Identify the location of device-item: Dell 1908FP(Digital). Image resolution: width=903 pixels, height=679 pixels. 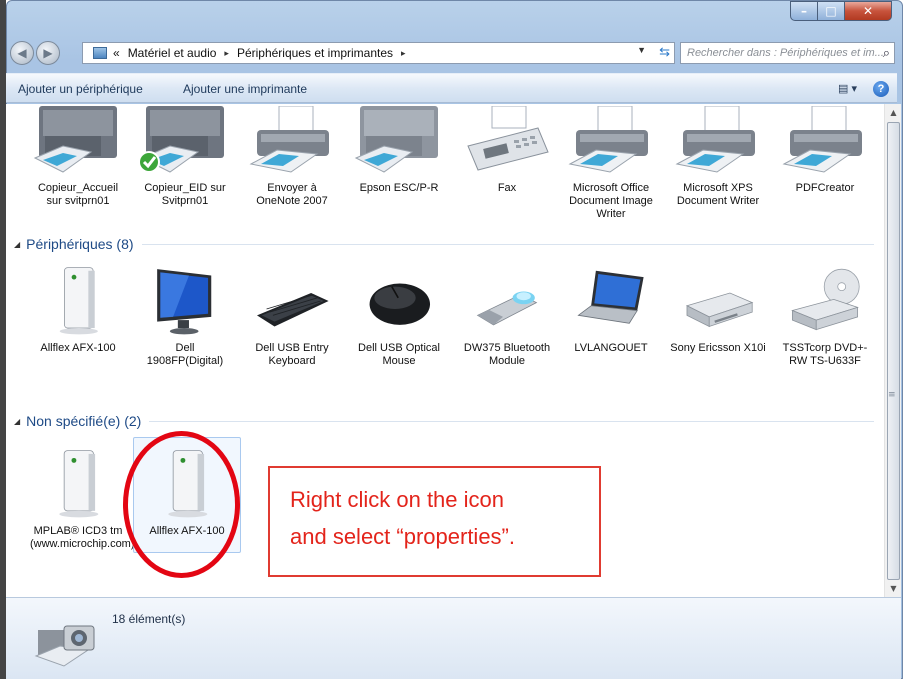
(185, 317).